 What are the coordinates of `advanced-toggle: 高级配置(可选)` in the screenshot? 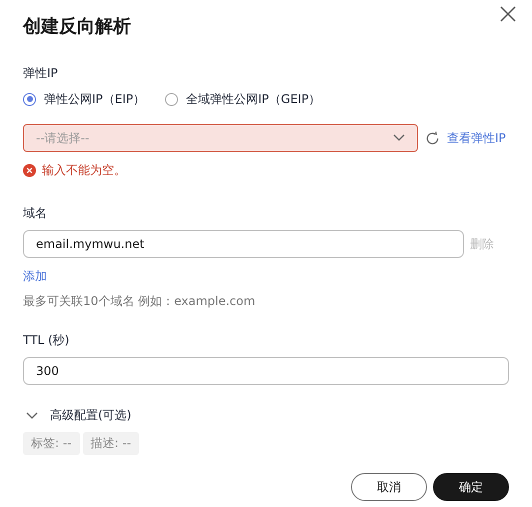 It's located at (91, 415).